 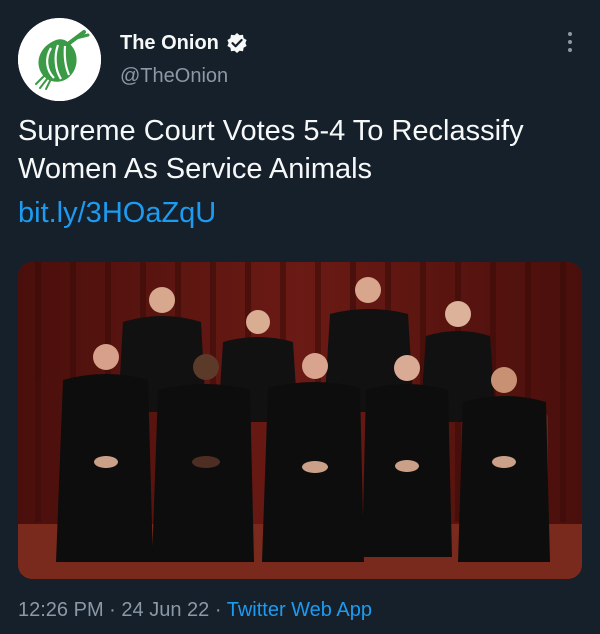 I want to click on author-name-row: The Onion, so click(x=184, y=43).